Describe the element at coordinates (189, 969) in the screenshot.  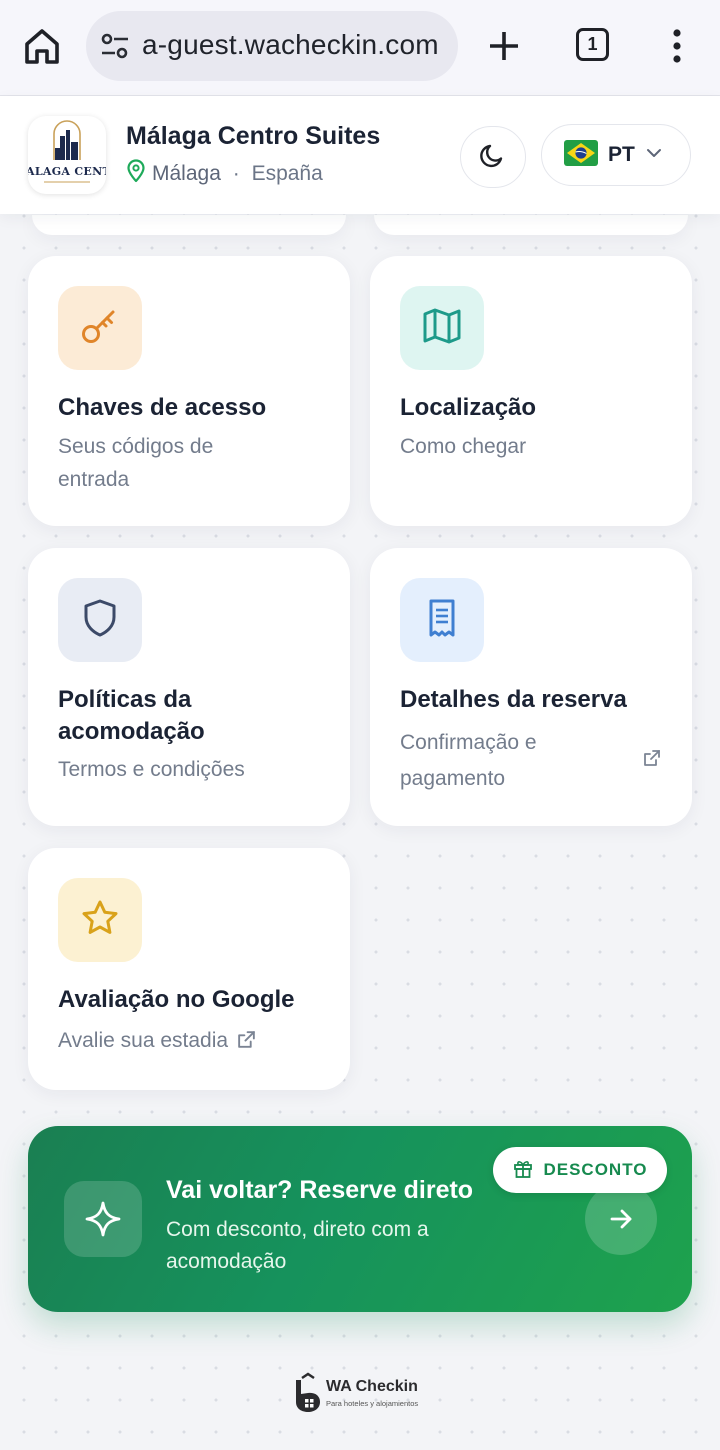
I see `card-google-review: Avaliação no Google Avalie sua estadia` at that location.